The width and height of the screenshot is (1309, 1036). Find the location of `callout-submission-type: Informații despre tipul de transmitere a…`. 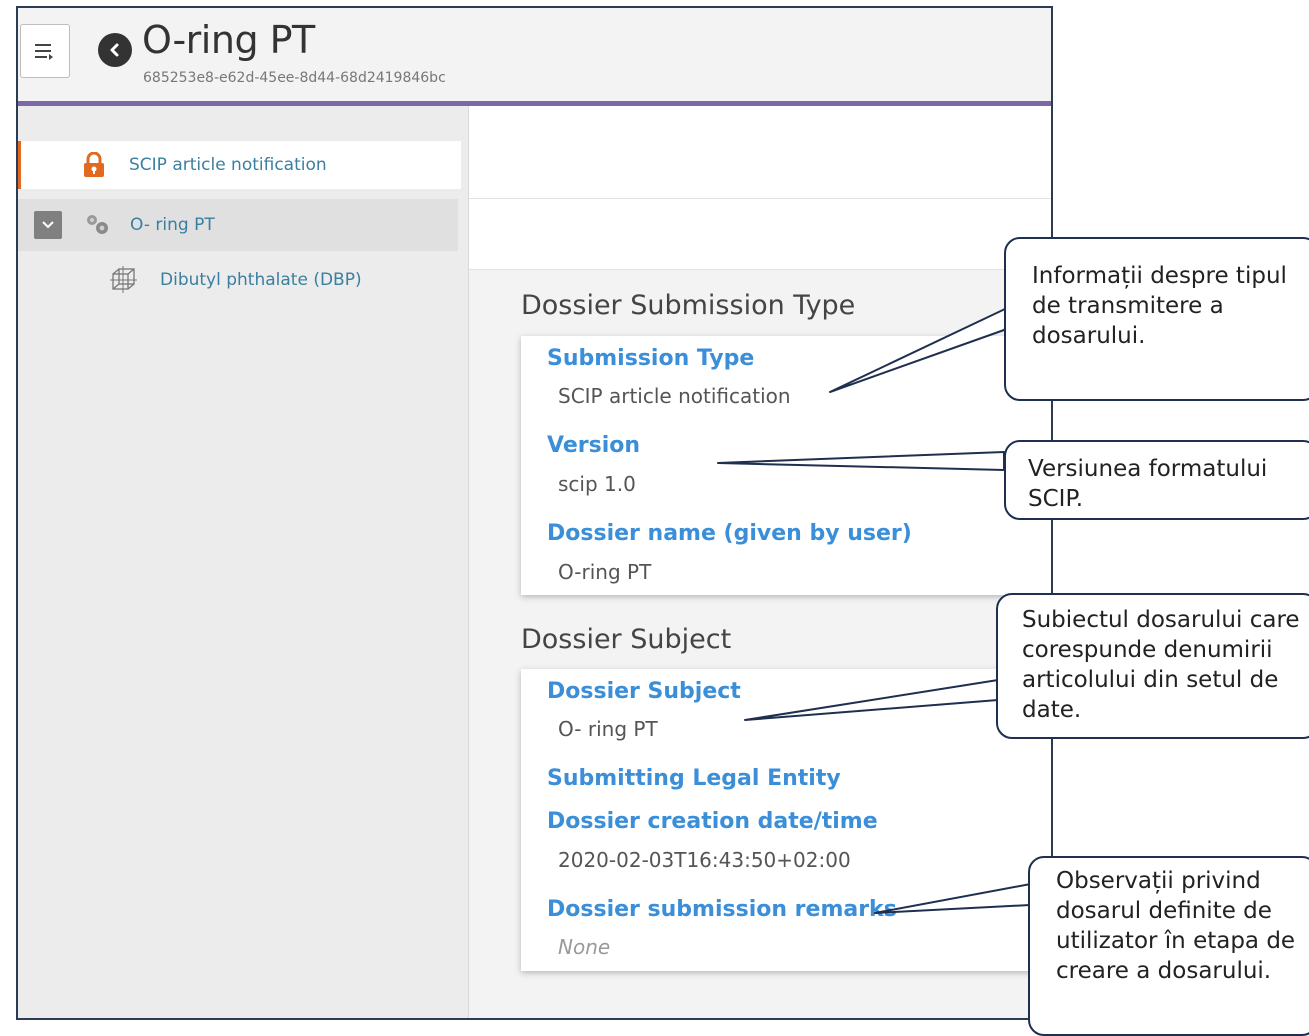

callout-submission-type: Informații despre tipul de transmitere a… is located at coordinates (1156, 319).